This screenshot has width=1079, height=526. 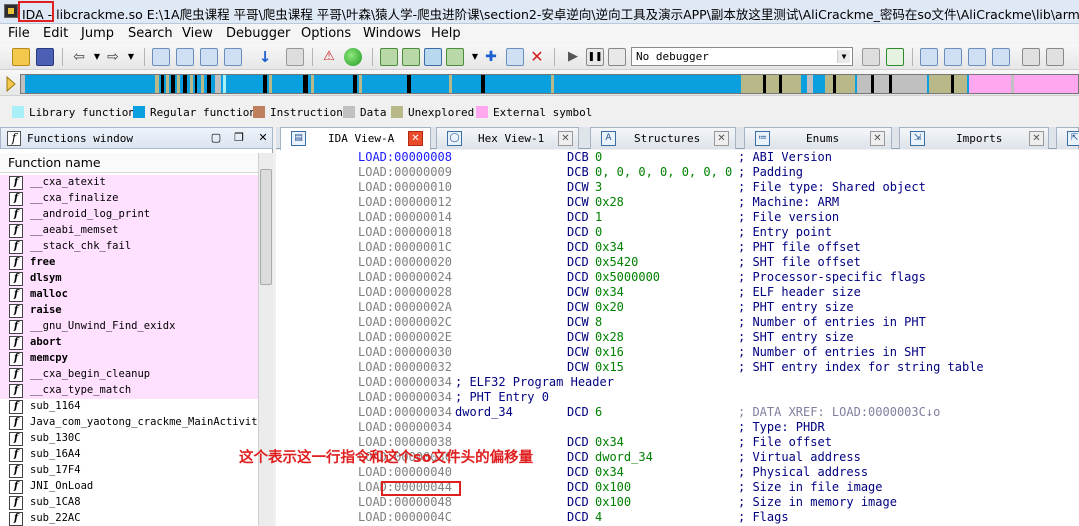 What do you see at coordinates (129, 343) in the screenshot?
I see `function-list-item: f abort` at bounding box center [129, 343].